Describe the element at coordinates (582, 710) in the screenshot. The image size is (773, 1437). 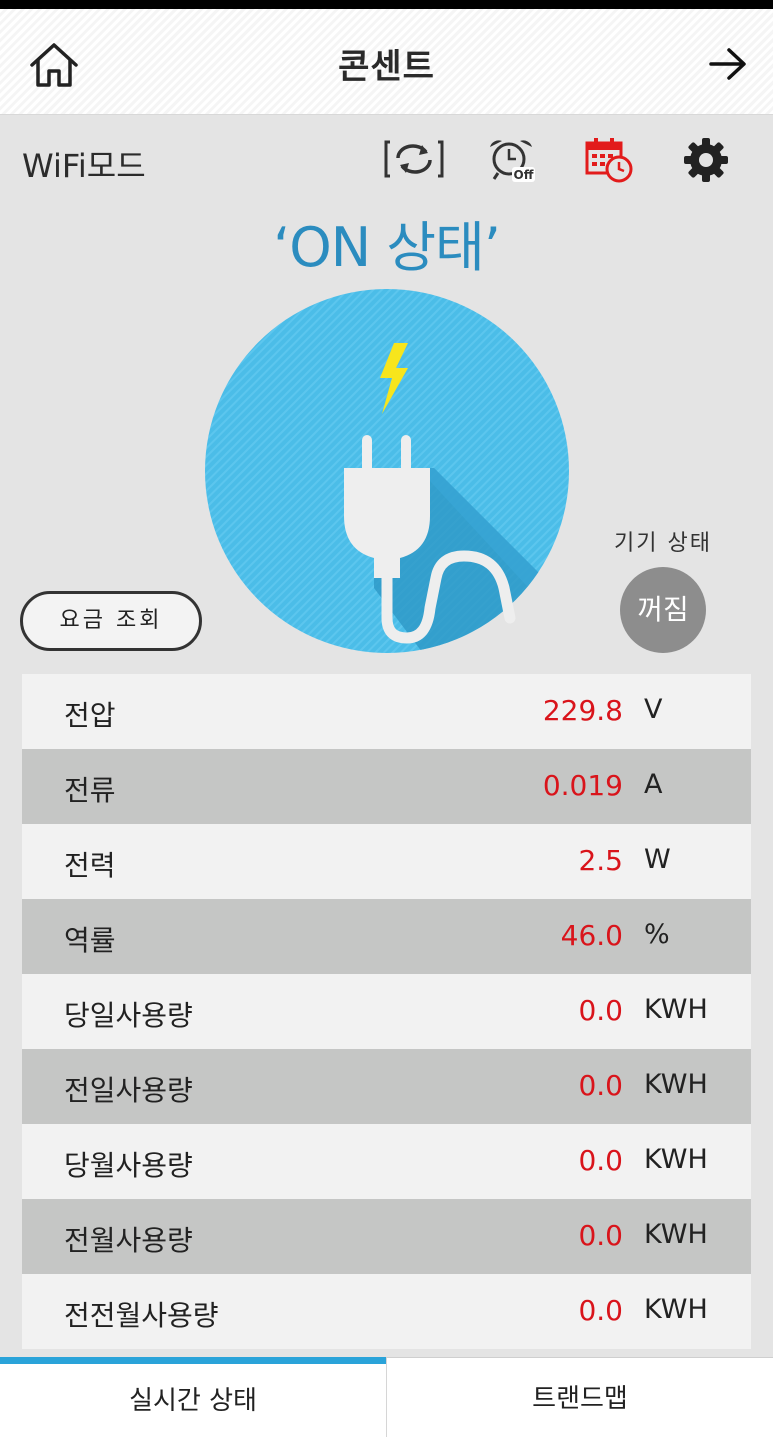
I see `row-value: 229.8` at that location.